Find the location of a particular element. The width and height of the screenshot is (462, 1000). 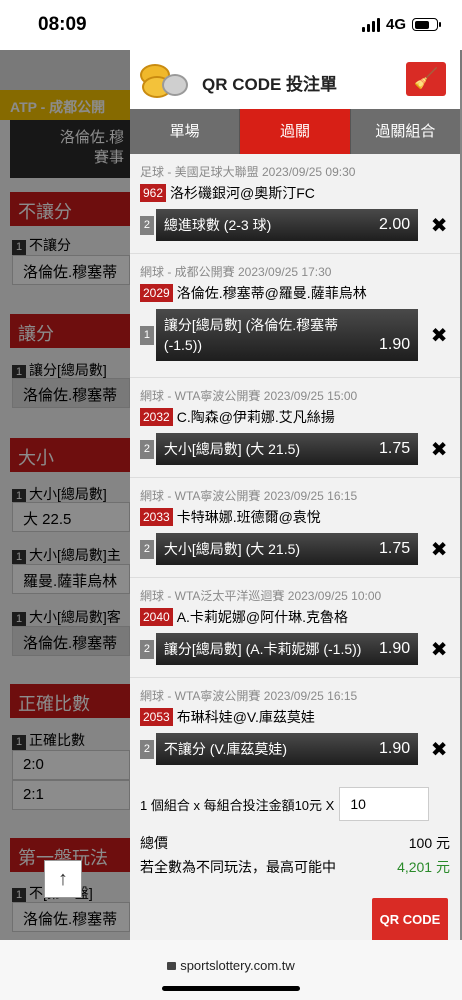

panel-header: QR CODE 投注單 🧹 is located at coordinates (295, 79).